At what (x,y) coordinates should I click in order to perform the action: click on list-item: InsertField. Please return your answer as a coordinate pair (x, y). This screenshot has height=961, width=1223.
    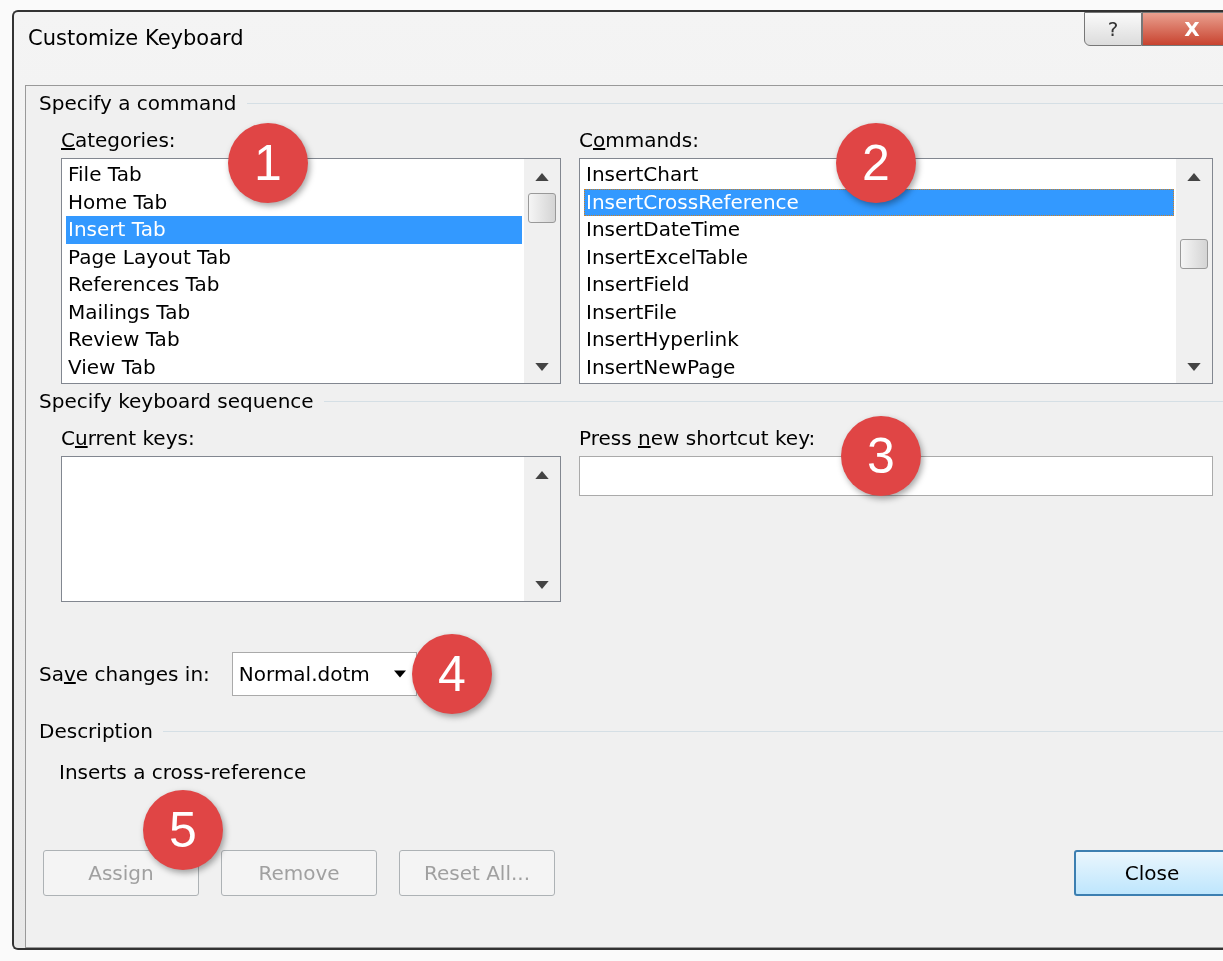
    Looking at the image, I should click on (639, 285).